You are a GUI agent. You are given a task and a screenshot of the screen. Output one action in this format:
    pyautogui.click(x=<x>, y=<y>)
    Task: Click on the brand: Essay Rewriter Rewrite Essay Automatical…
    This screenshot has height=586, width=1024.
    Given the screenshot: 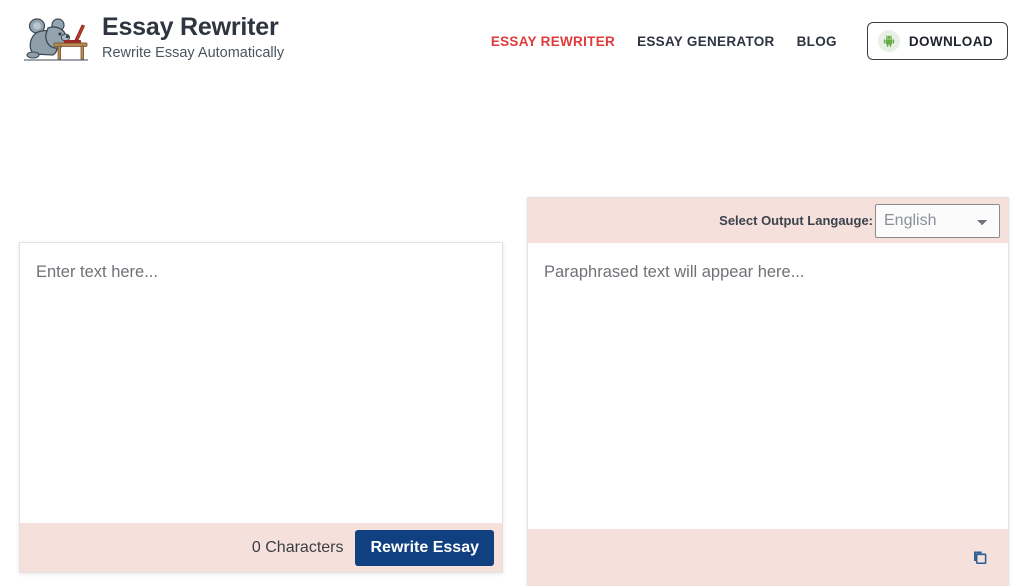 What is the action you would take?
    pyautogui.click(x=152, y=38)
    